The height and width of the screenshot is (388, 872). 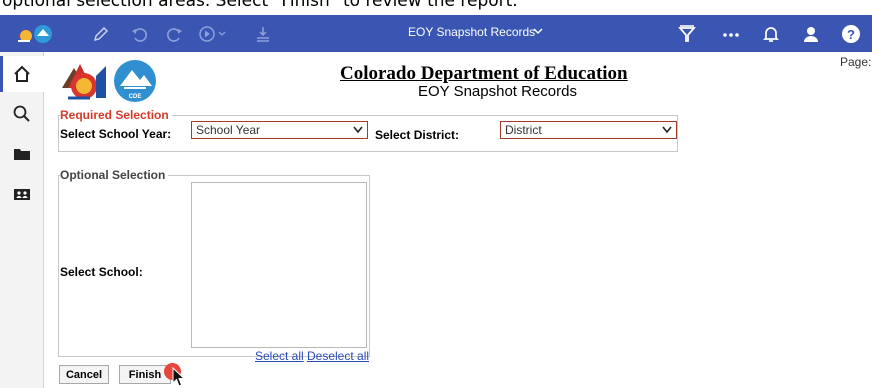 What do you see at coordinates (139, 34) in the screenshot?
I see `undo-icon` at bounding box center [139, 34].